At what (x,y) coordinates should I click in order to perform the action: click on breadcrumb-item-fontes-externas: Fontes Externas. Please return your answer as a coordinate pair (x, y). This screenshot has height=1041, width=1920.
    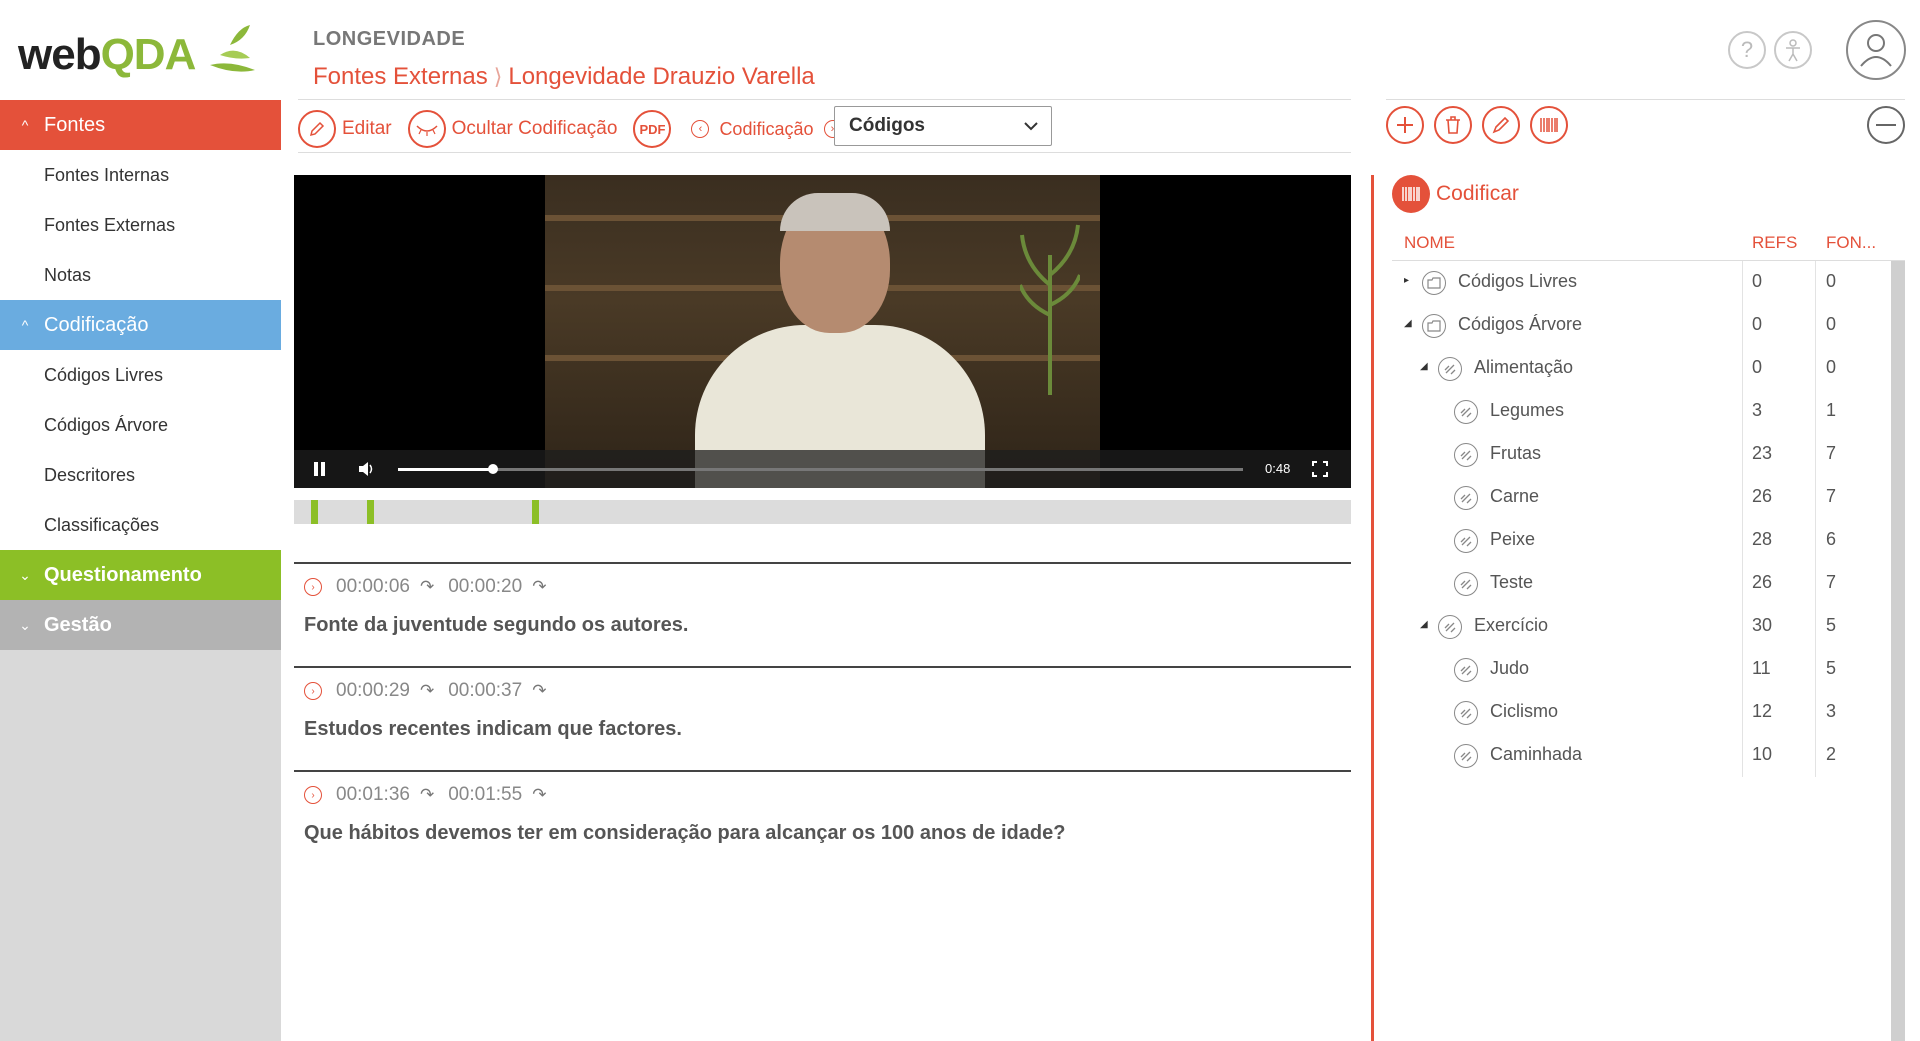
    Looking at the image, I should click on (400, 77).